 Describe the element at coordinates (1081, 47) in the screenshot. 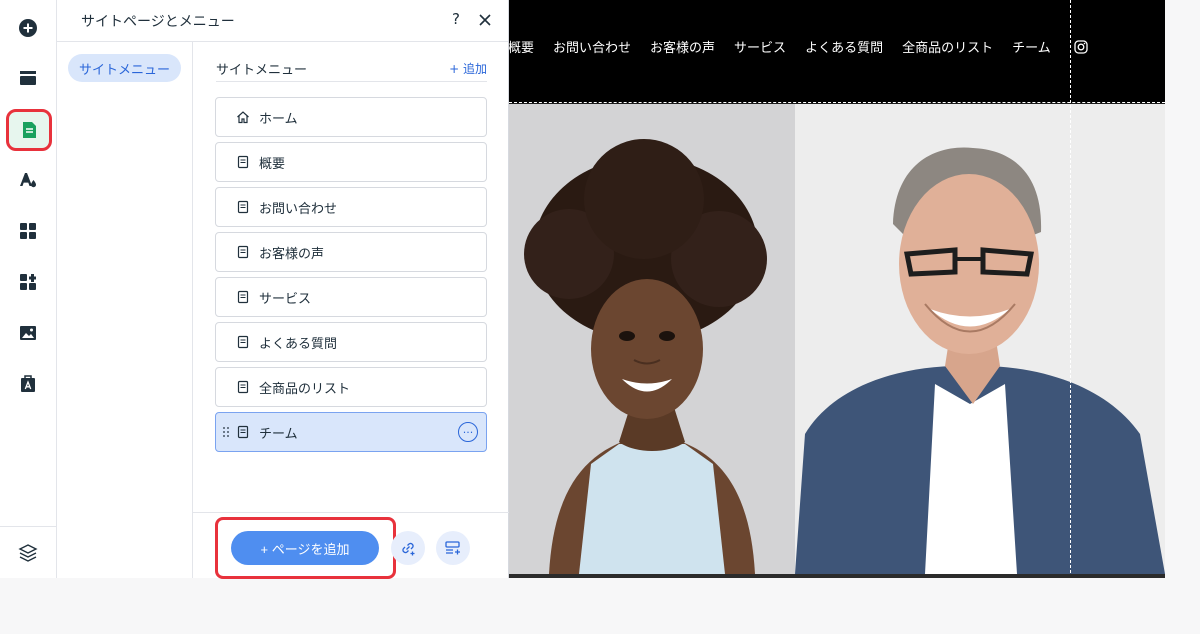

I see `instagram-icon` at that location.